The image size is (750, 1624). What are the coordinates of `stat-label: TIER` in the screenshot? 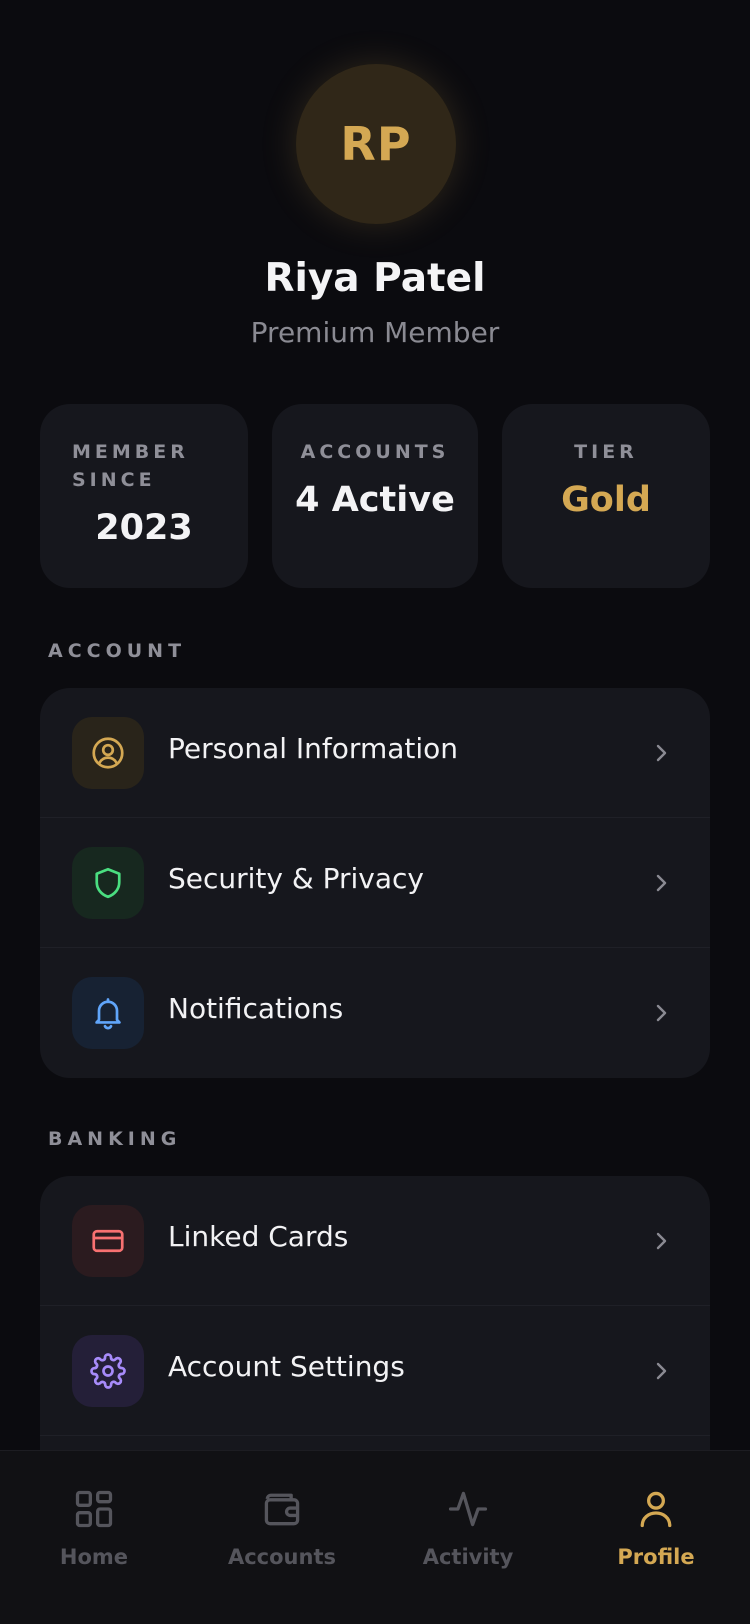 It's located at (606, 452).